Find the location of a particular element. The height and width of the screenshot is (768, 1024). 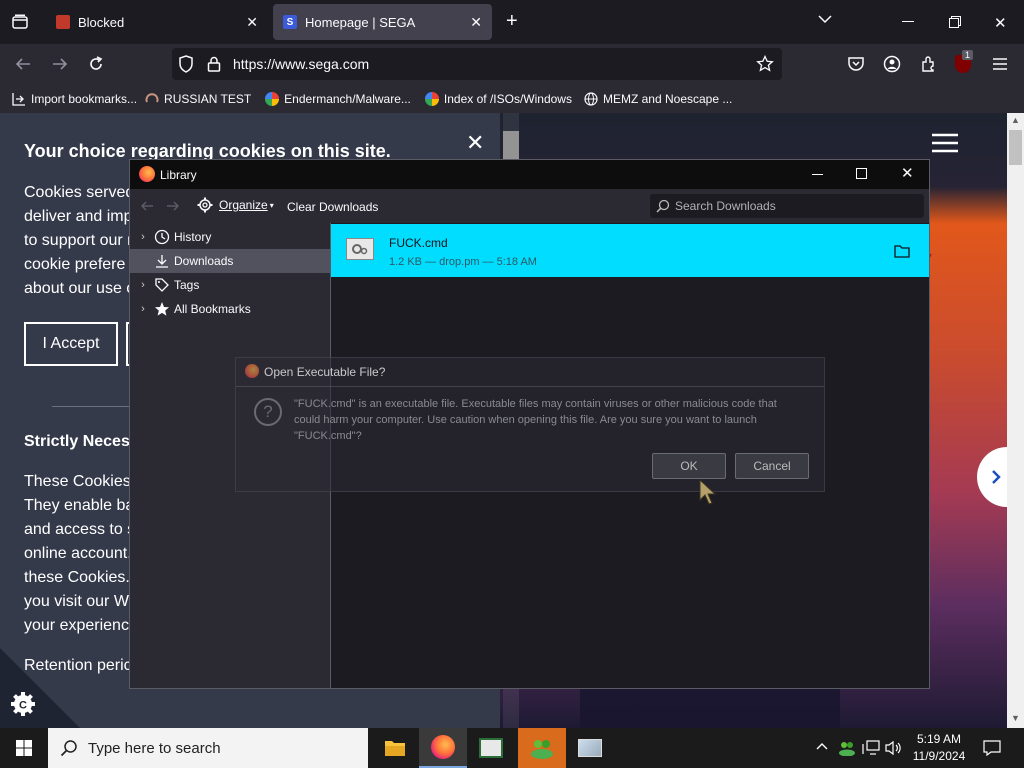

clock-icon is located at coordinates (162, 237).